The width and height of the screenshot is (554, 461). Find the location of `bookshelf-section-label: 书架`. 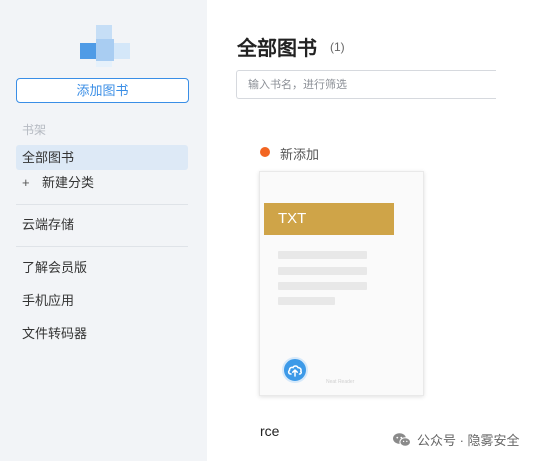

bookshelf-section-label: 书架 is located at coordinates (34, 130).